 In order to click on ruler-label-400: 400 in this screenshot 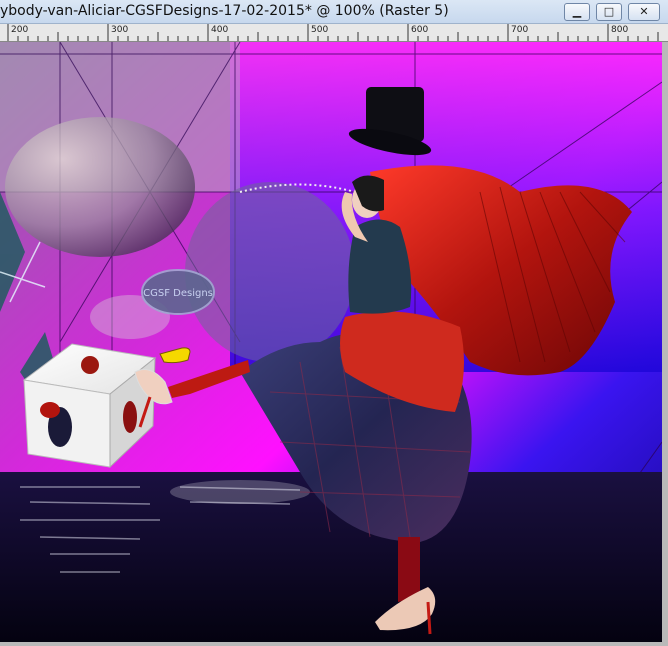, I will do `click(220, 30)`.